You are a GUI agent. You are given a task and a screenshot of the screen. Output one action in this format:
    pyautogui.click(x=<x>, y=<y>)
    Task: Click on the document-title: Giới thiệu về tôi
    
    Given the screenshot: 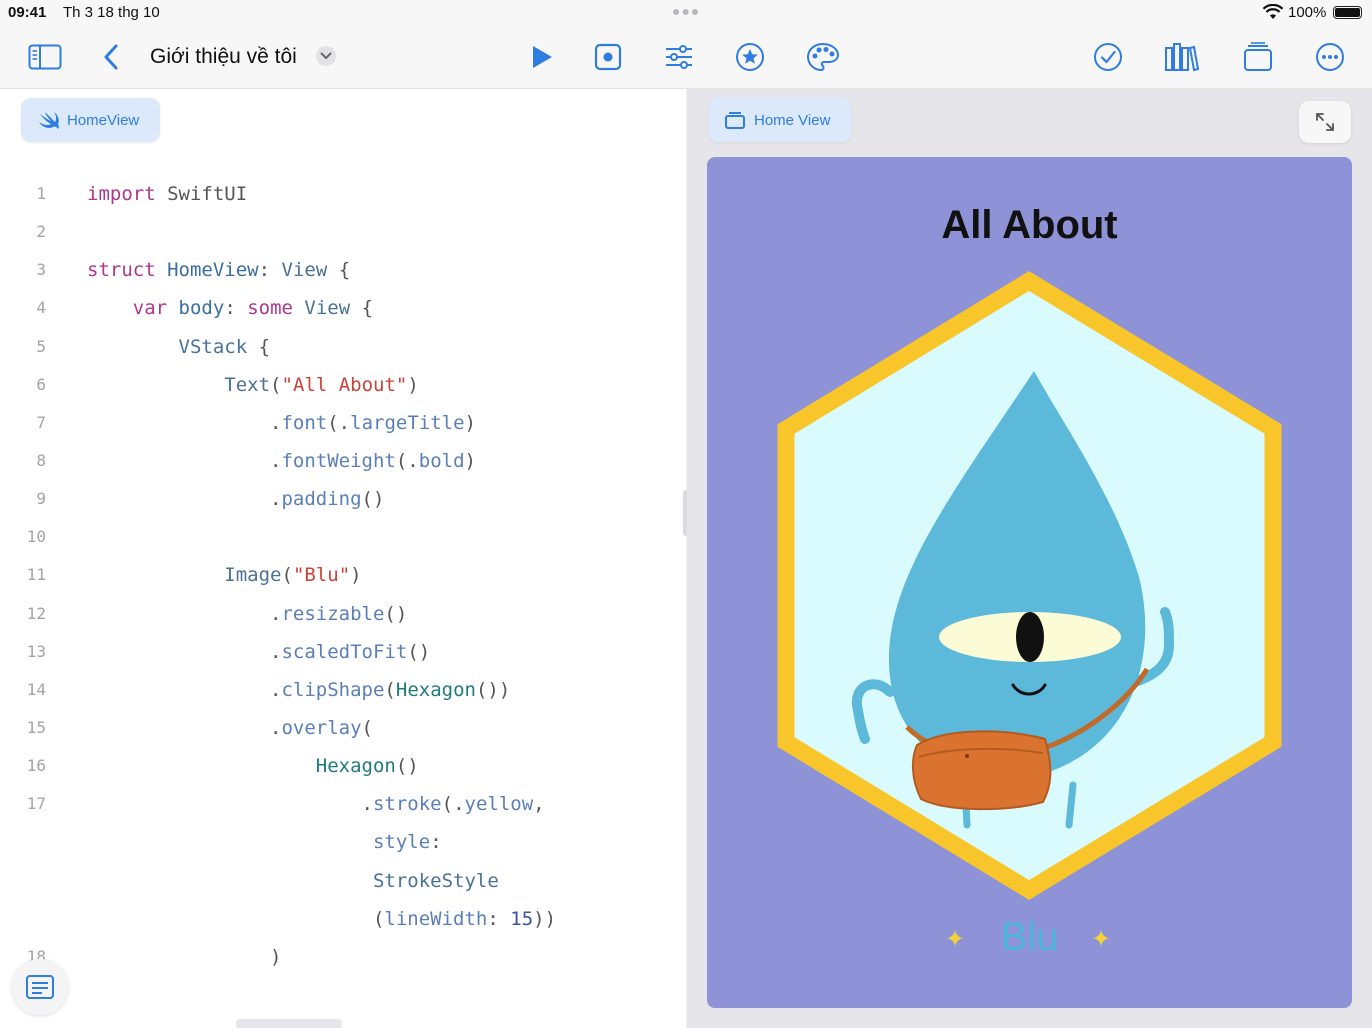 What is the action you would take?
    pyautogui.click(x=223, y=57)
    